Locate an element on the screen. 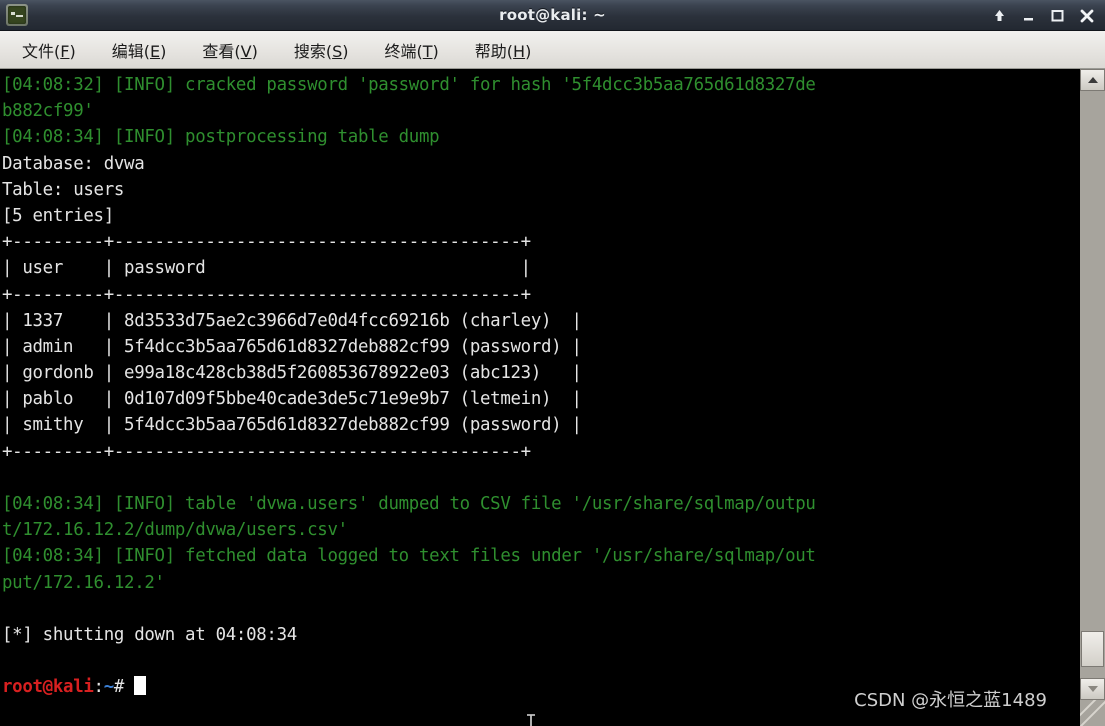 This screenshot has height=726, width=1105. menu-label-view: 查看 is located at coordinates (218, 51).